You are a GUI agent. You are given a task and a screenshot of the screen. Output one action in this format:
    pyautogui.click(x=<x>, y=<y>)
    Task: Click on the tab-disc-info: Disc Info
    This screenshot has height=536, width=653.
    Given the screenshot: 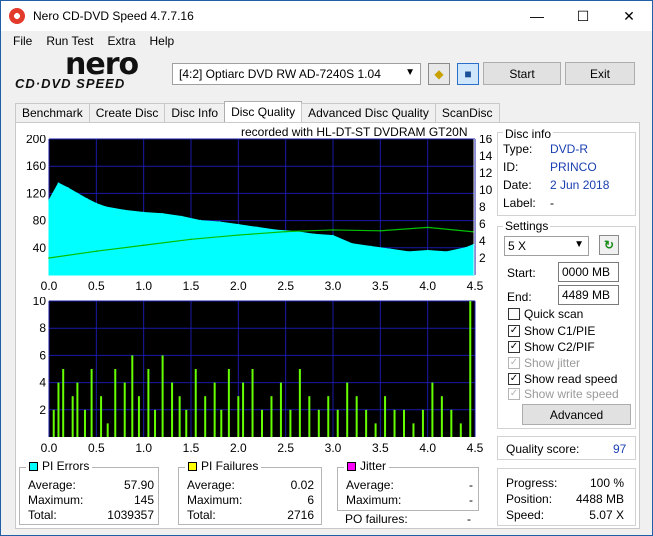 What is the action you would take?
    pyautogui.click(x=195, y=113)
    